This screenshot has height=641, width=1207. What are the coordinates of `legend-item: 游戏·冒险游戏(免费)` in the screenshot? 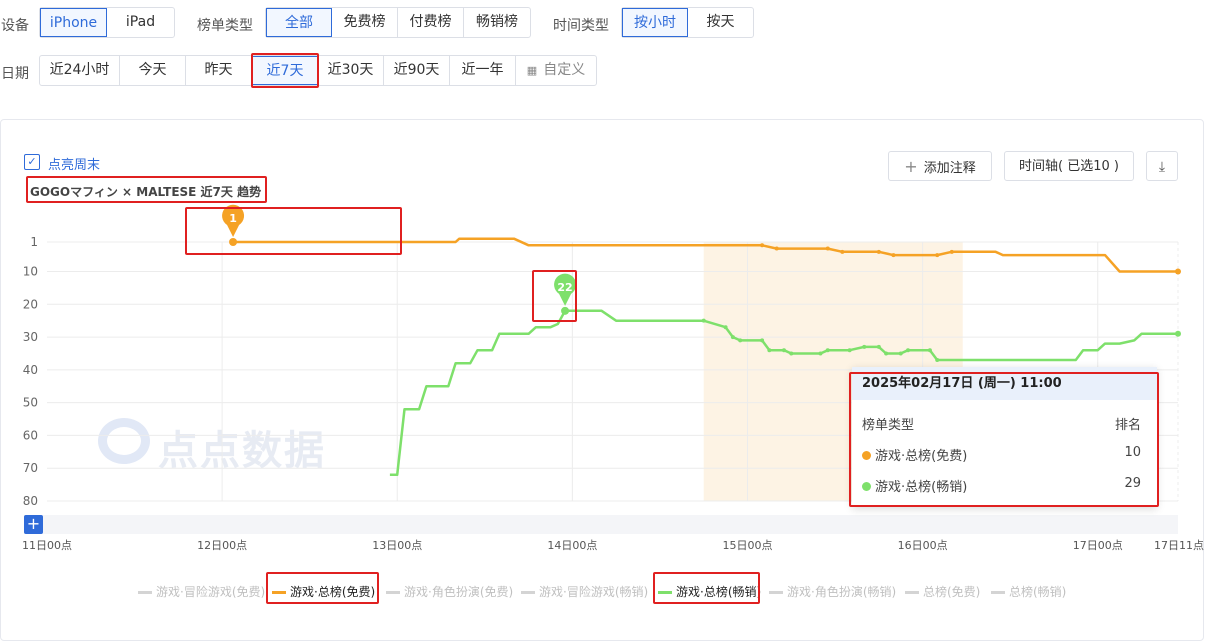 It's located at (201, 591).